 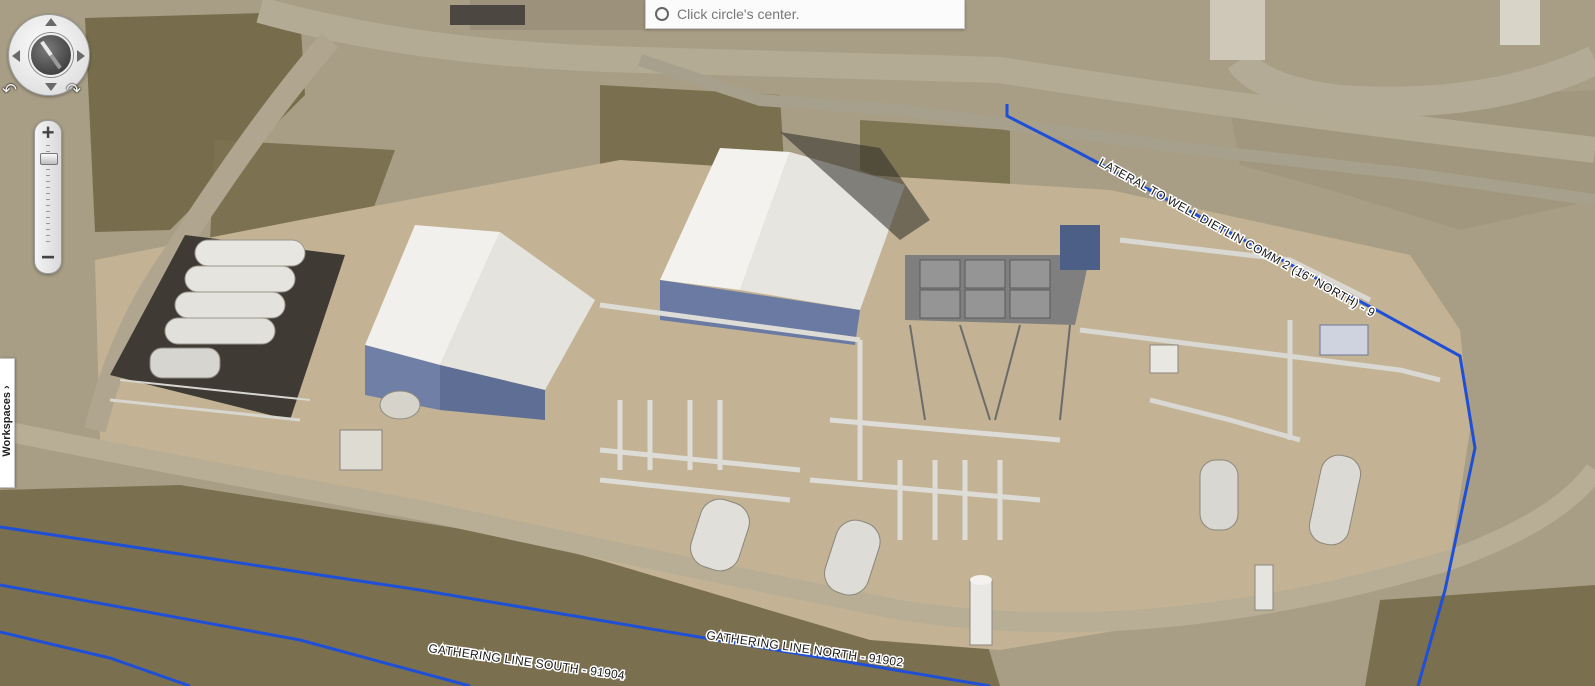 I want to click on workspaces-tab: Workspaces ›, so click(x=7, y=423).